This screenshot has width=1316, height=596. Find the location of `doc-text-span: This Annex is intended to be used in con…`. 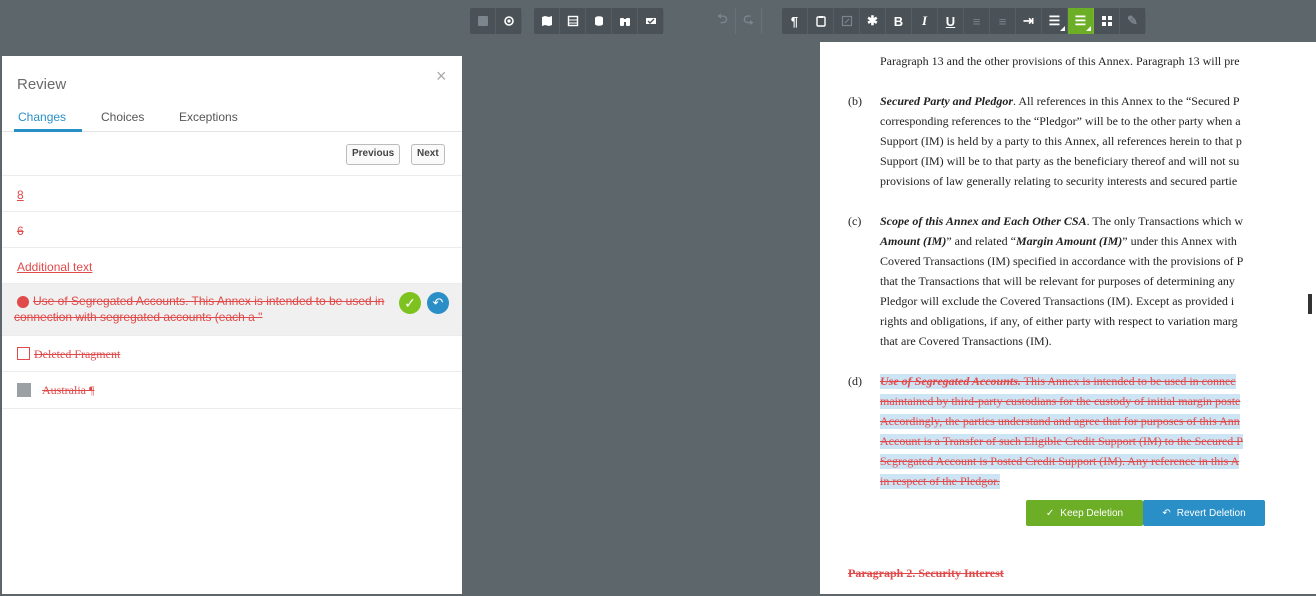

doc-text-span: This Annex is intended to be used in con… is located at coordinates (1128, 381).